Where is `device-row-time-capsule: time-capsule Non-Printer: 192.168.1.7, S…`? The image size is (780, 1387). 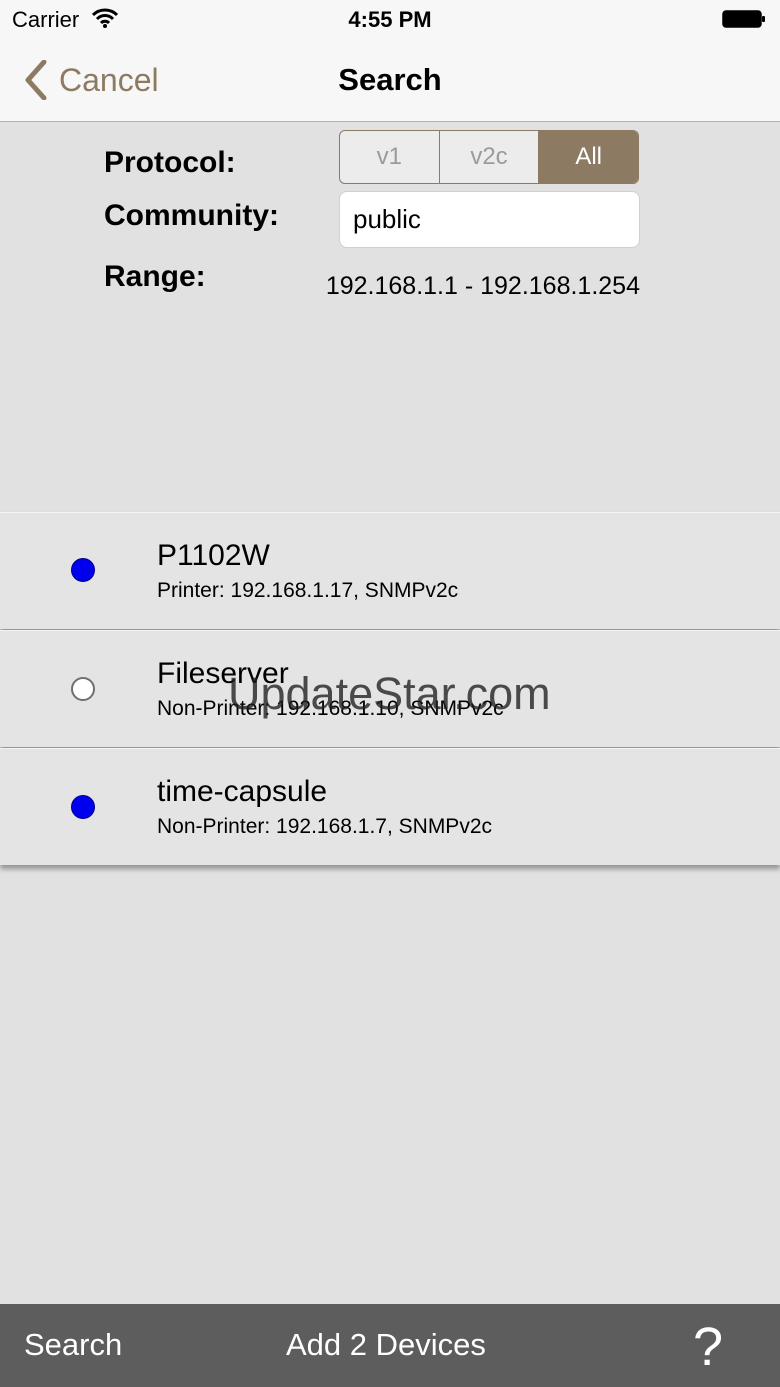 device-row-time-capsule: time-capsule Non-Printer: 192.168.1.7, S… is located at coordinates (390, 806).